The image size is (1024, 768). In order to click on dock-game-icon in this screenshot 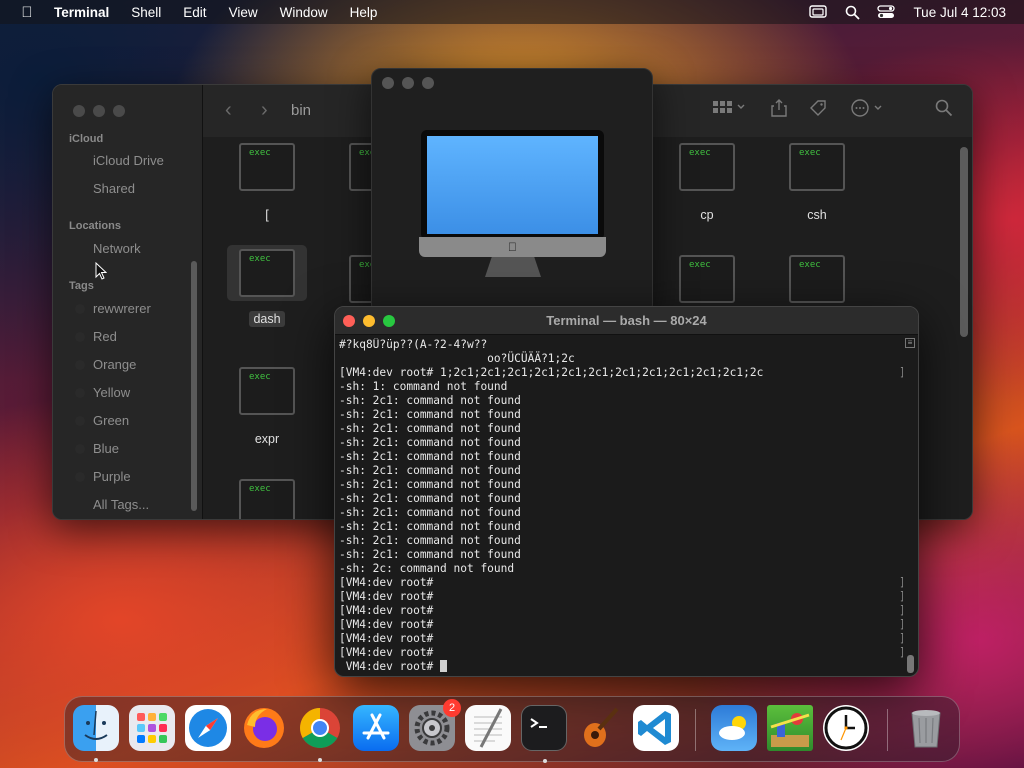, I will do `click(790, 728)`.